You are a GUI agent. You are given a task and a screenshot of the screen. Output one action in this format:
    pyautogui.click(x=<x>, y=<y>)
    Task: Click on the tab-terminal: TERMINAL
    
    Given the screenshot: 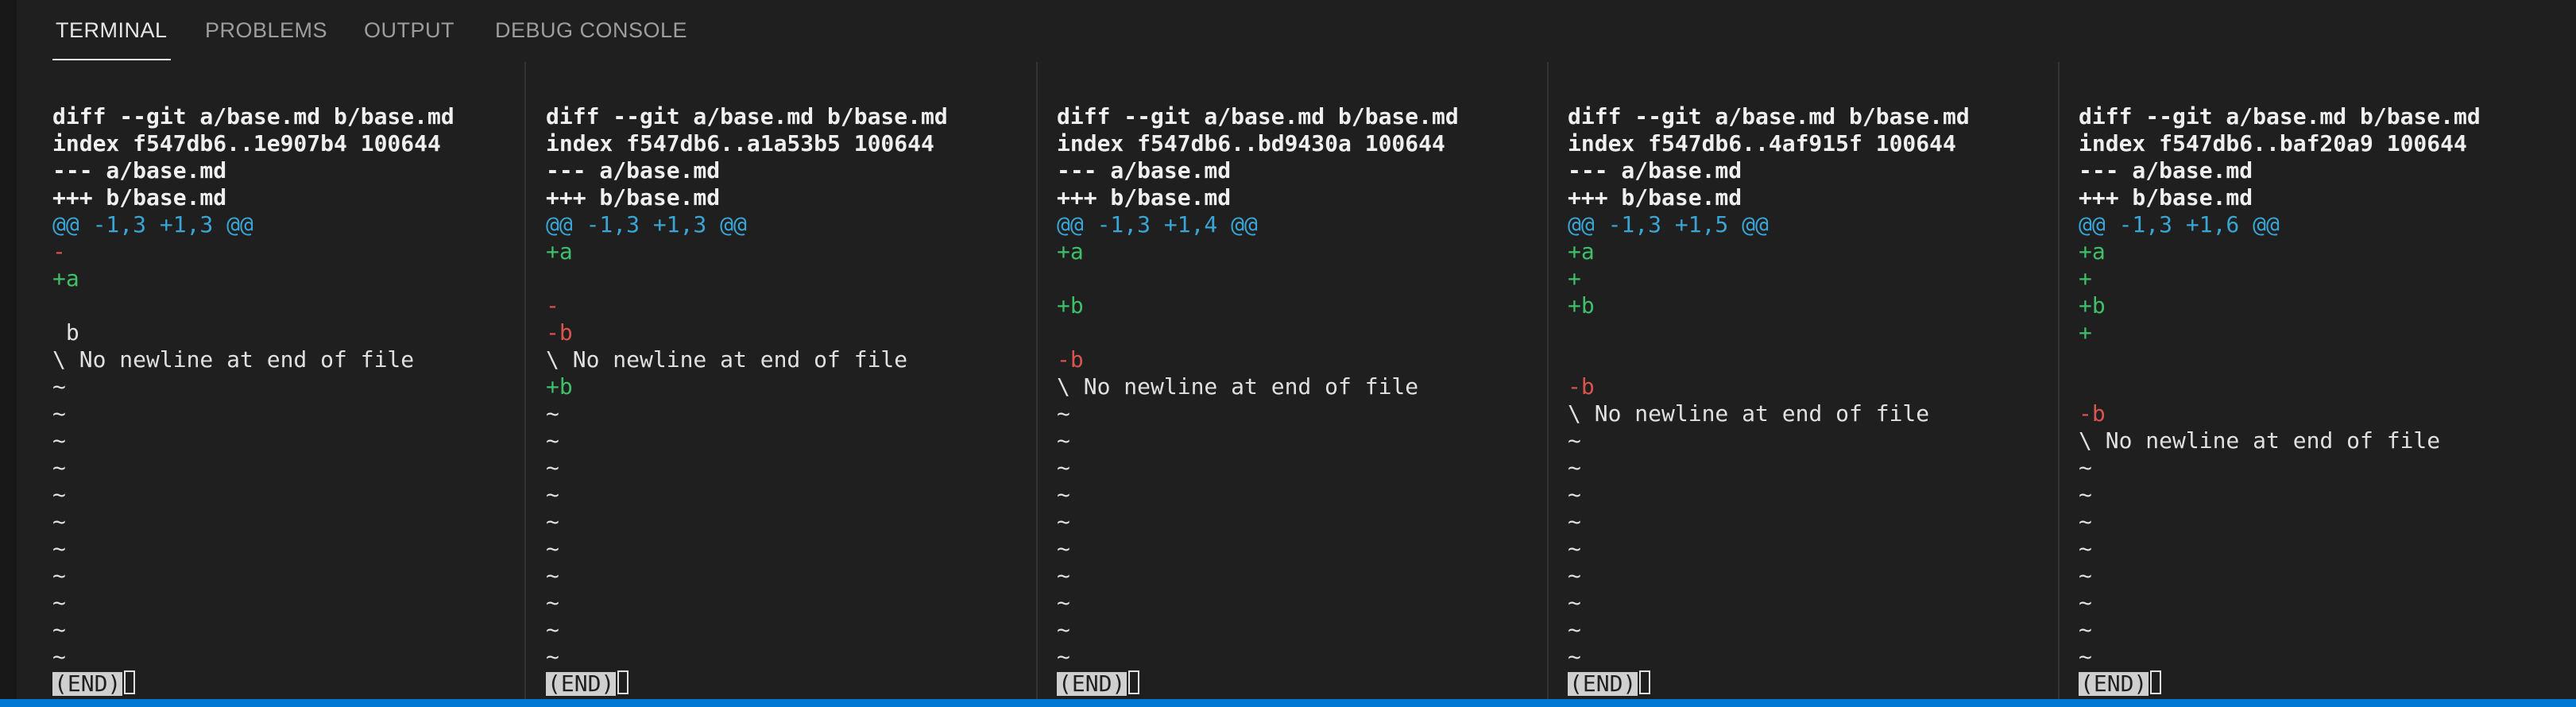 What is the action you would take?
    pyautogui.click(x=112, y=38)
    